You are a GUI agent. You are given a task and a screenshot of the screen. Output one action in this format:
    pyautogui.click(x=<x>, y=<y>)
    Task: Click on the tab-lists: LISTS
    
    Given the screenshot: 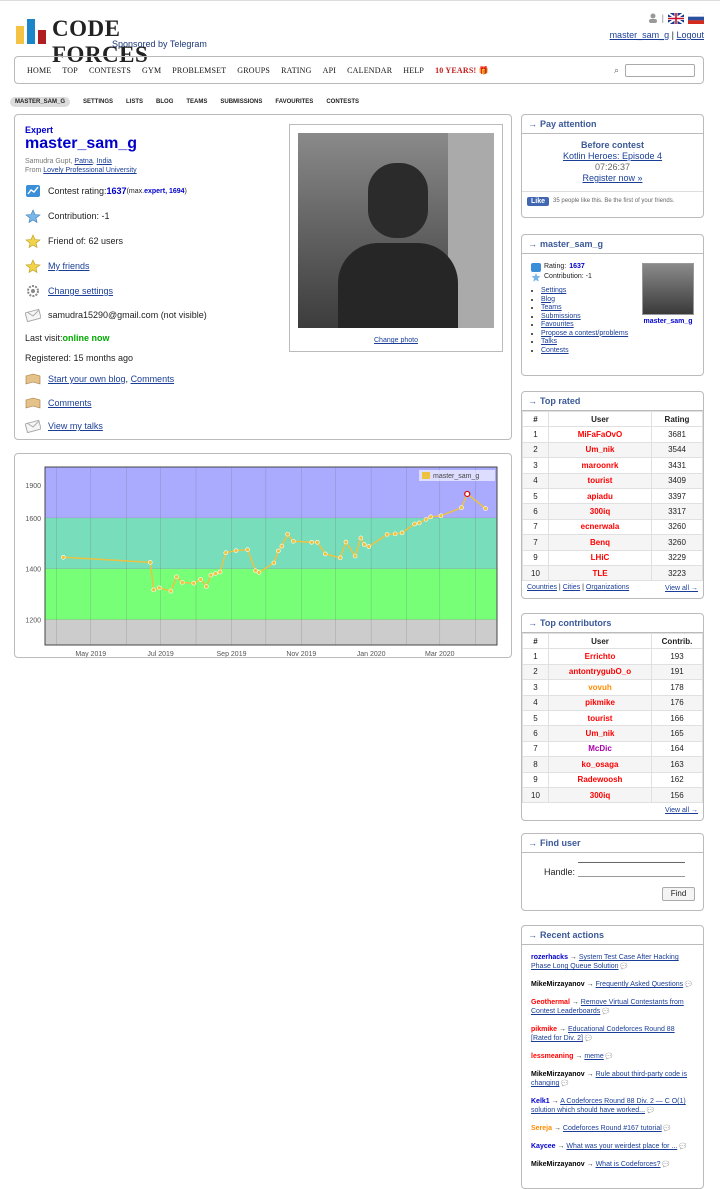 What is the action you would take?
    pyautogui.click(x=134, y=102)
    